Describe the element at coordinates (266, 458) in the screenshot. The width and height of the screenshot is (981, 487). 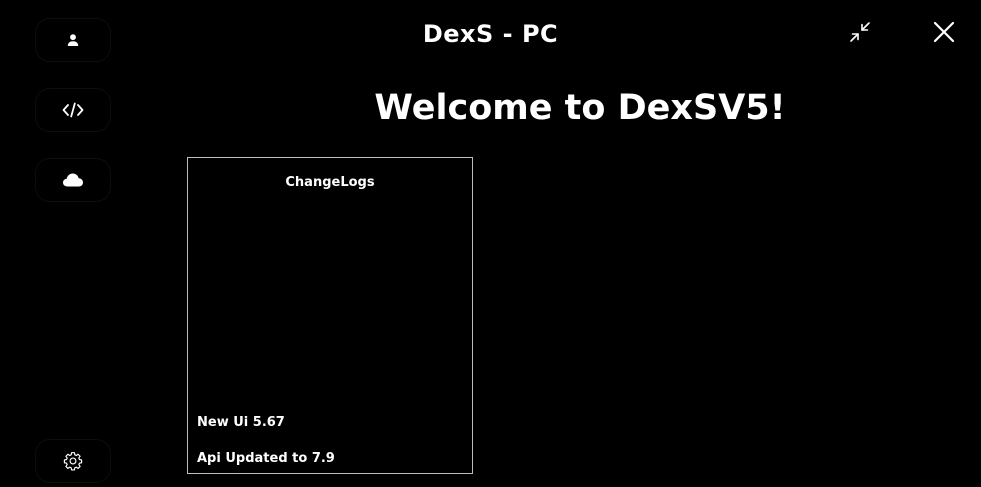
I see `changelog-entry: Api Updated to 7.9` at that location.